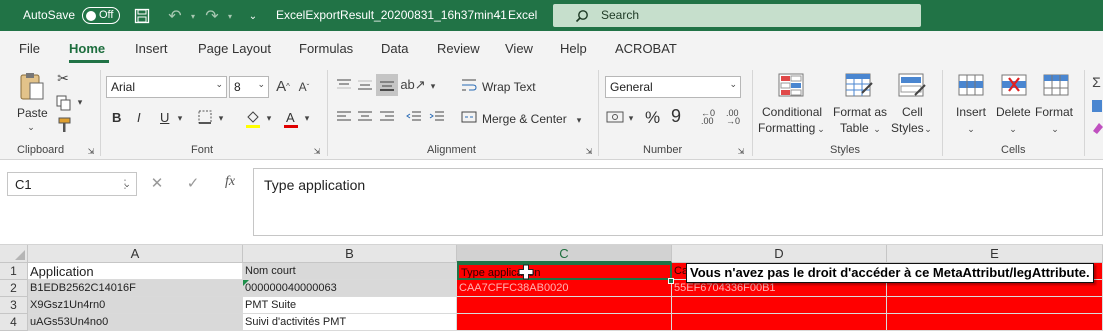 Image resolution: width=1103 pixels, height=331 pixels. Describe the element at coordinates (579, 120) in the screenshot. I see `merge-dropdown-icon: ▾` at that location.